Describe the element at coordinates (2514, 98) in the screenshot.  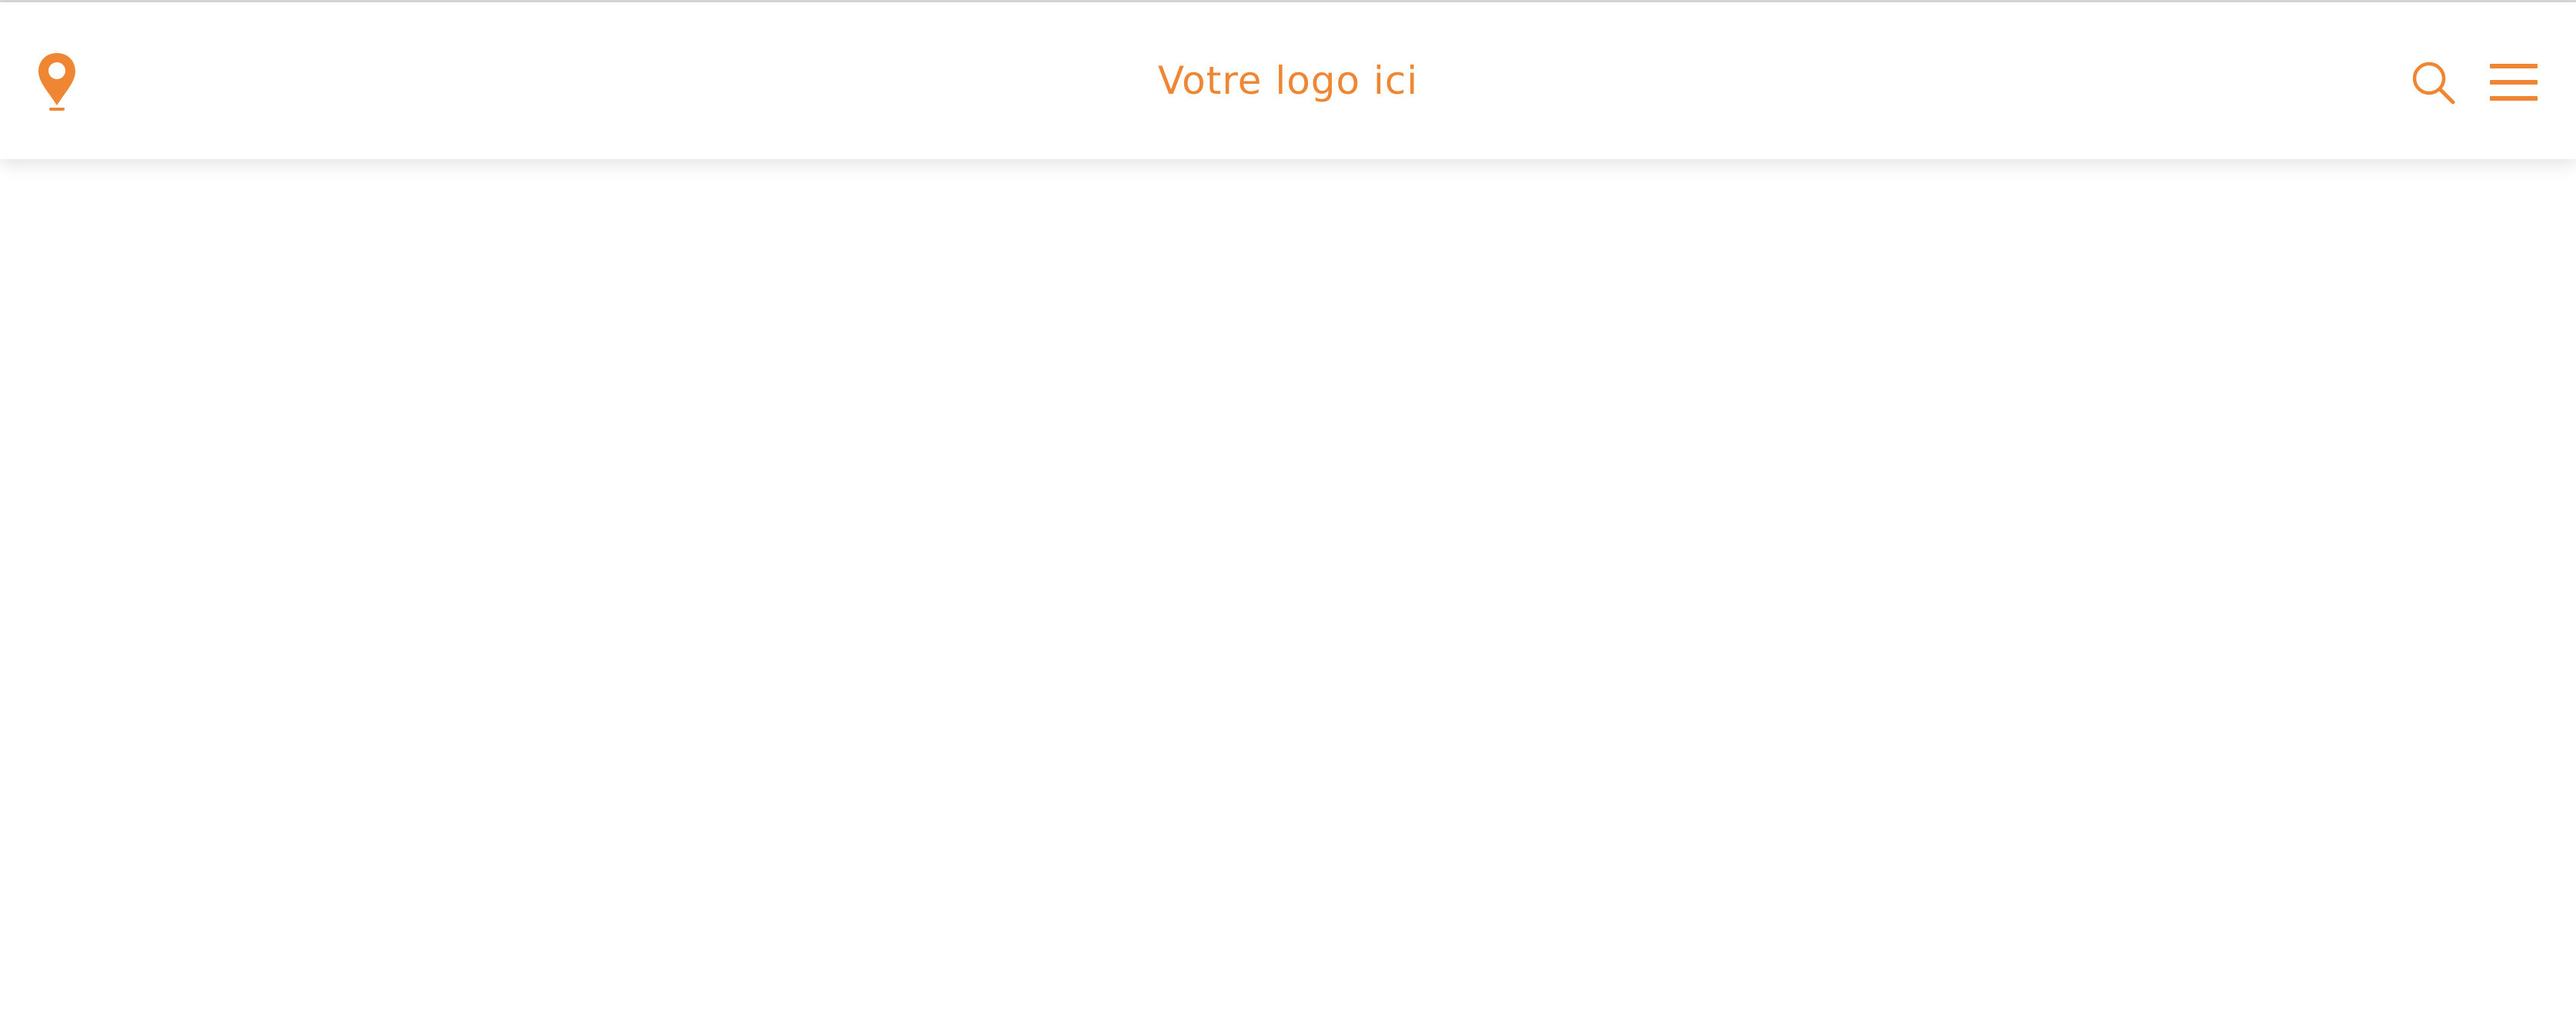
I see `hamburger-menu-icon-bottom` at that location.